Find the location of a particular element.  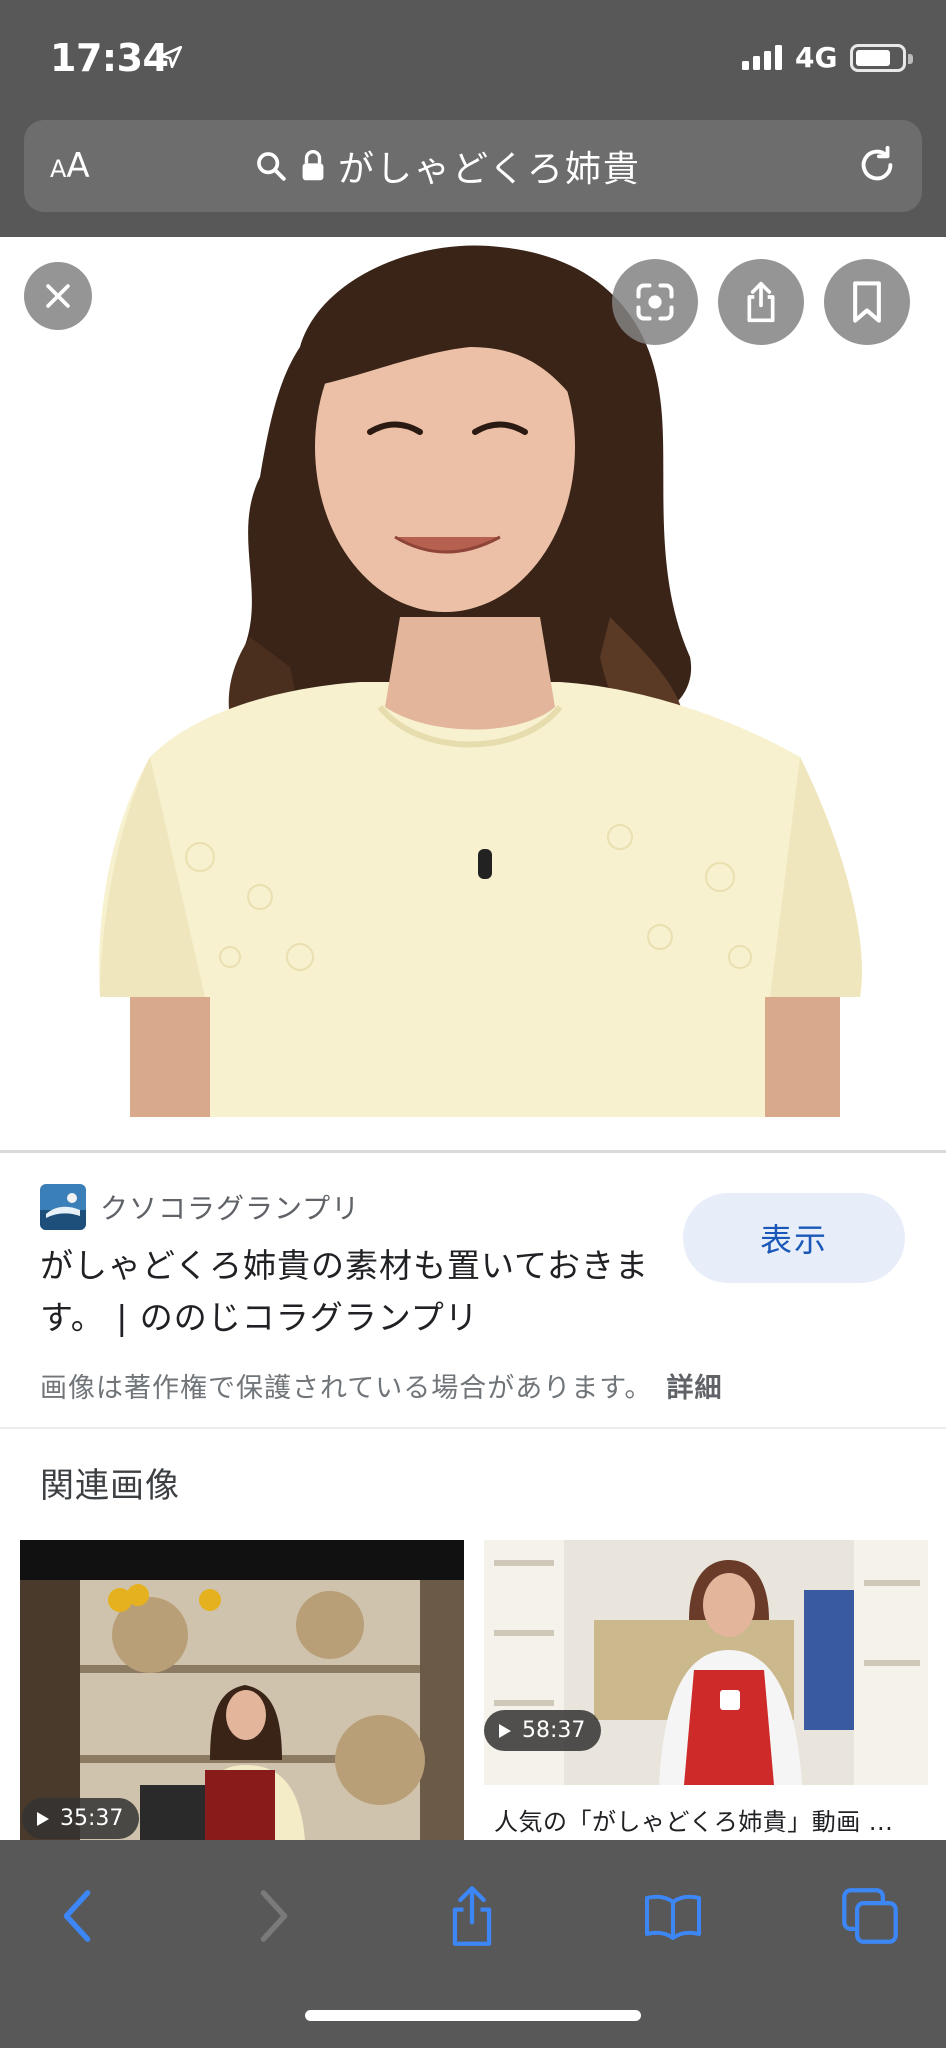

lens-search-button is located at coordinates (655, 302).